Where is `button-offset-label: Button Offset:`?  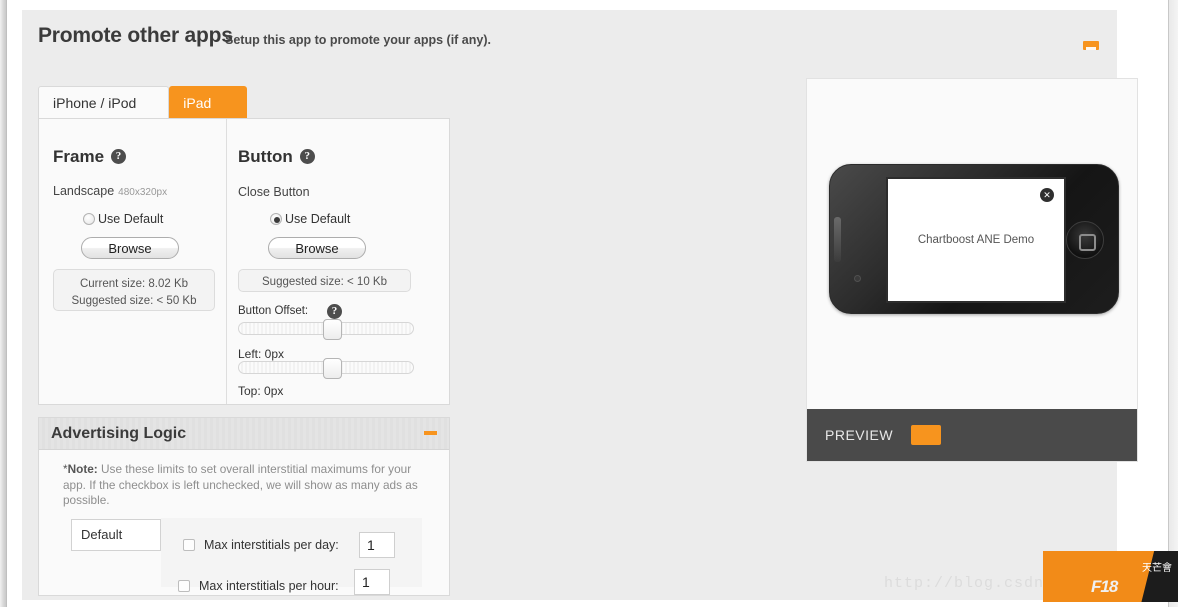
button-offset-label: Button Offset: is located at coordinates (273, 311).